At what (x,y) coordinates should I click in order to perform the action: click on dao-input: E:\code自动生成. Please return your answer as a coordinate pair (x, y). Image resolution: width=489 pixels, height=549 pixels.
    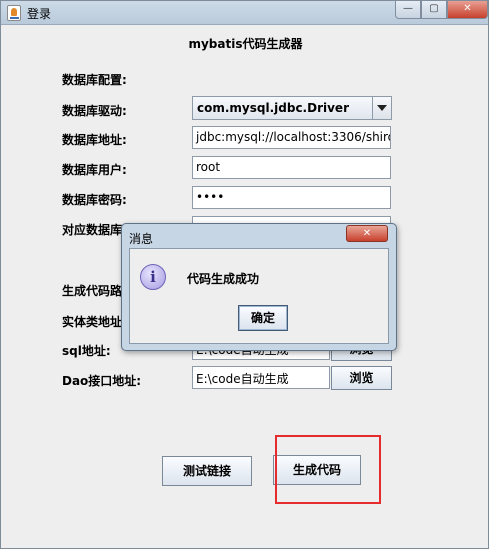
    Looking at the image, I should click on (261, 377).